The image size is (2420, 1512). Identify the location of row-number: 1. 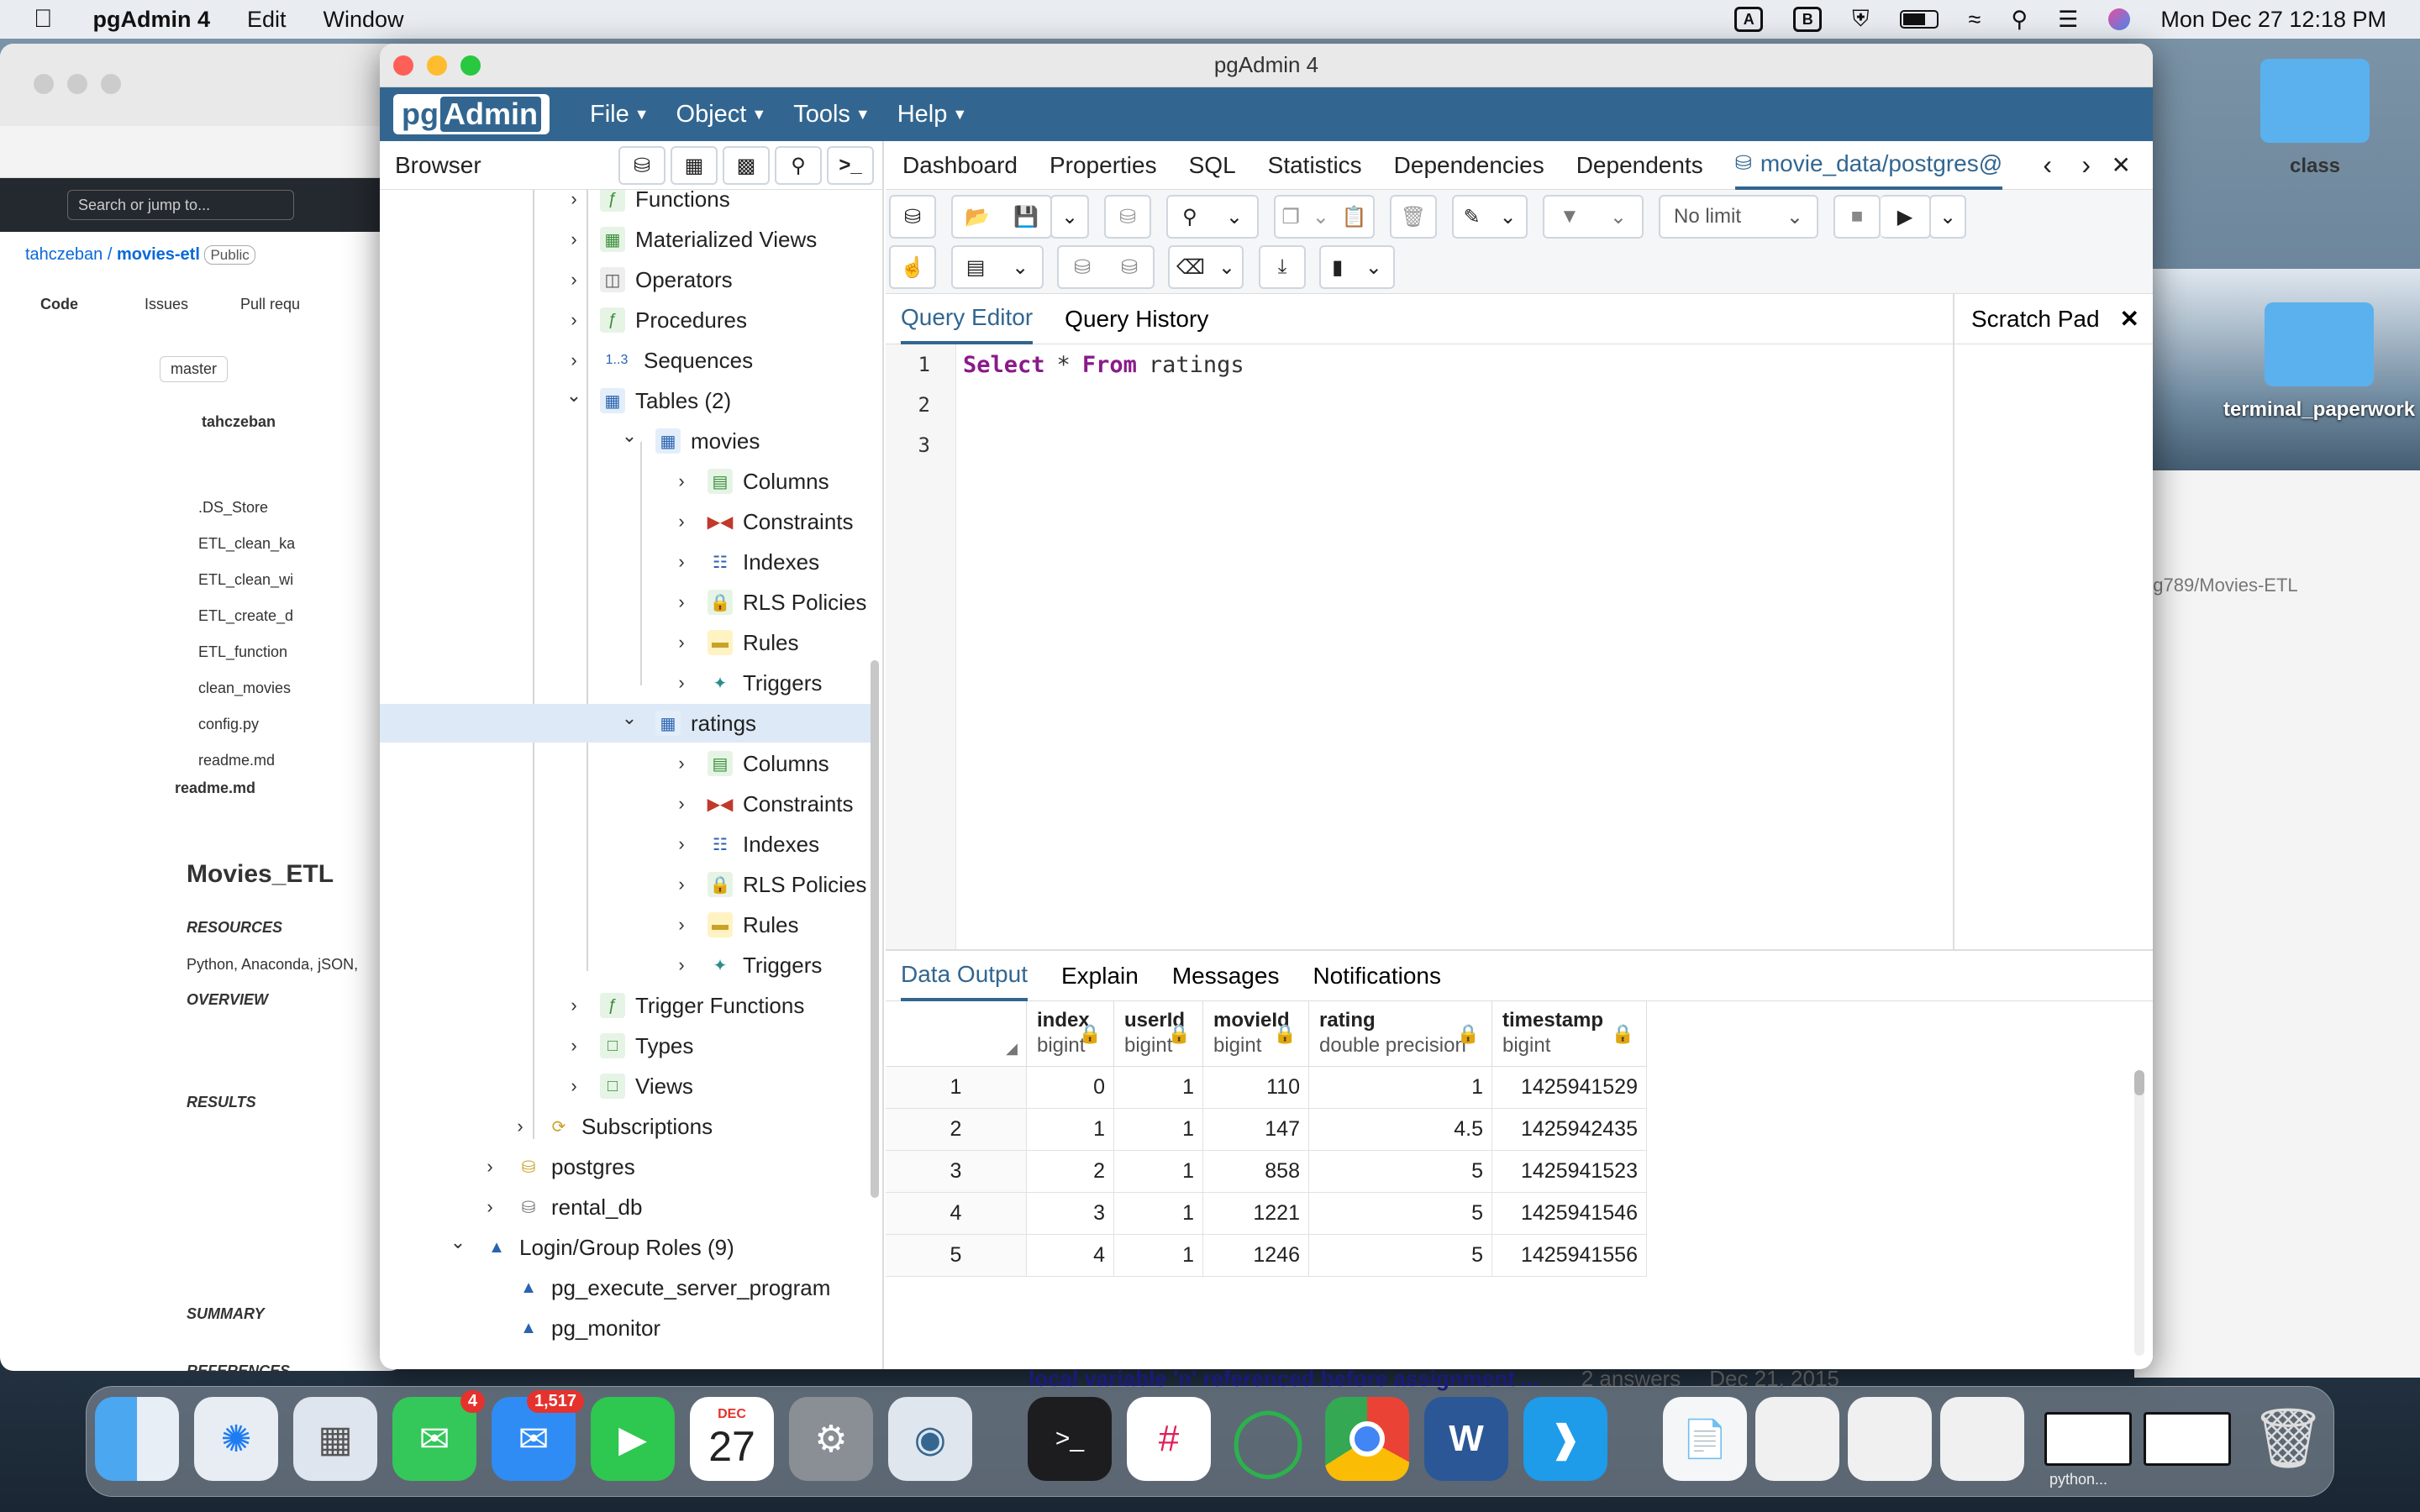
(957, 1088).